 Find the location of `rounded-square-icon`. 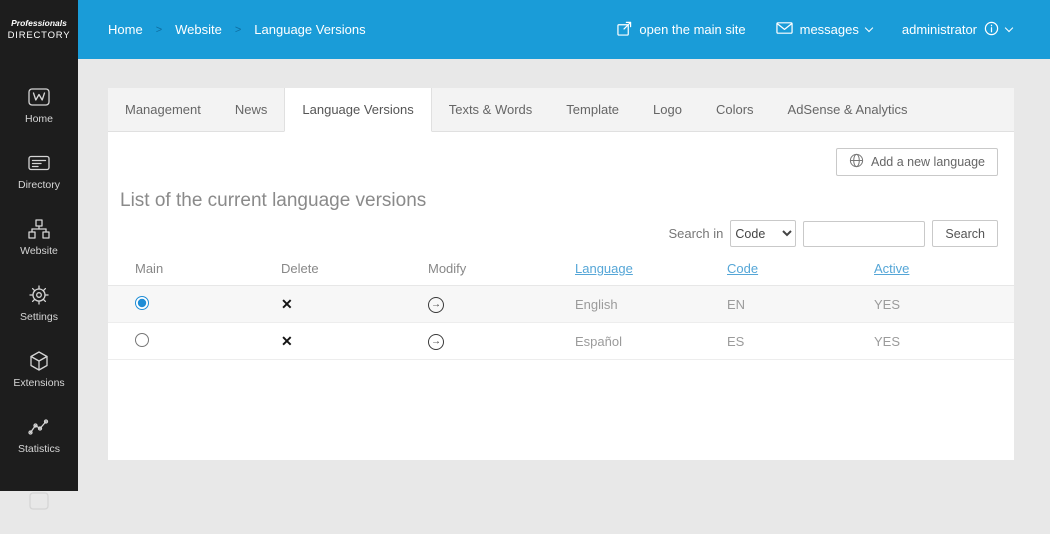

rounded-square-icon is located at coordinates (39, 501).